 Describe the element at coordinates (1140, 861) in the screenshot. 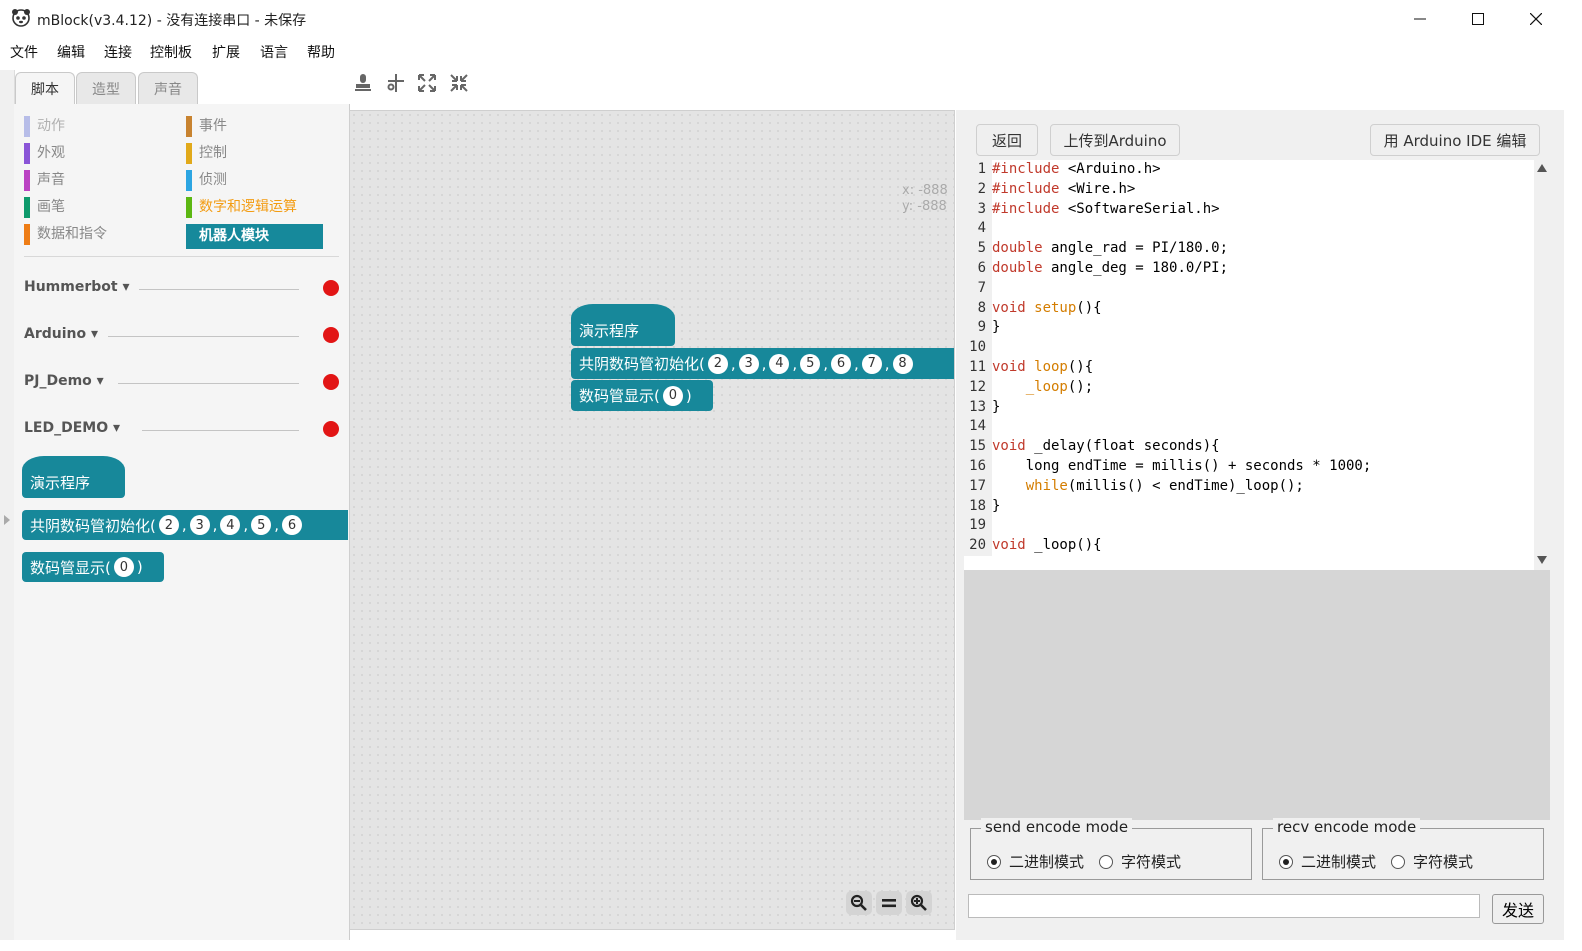

I see `send-char-radio: 字符模式` at that location.